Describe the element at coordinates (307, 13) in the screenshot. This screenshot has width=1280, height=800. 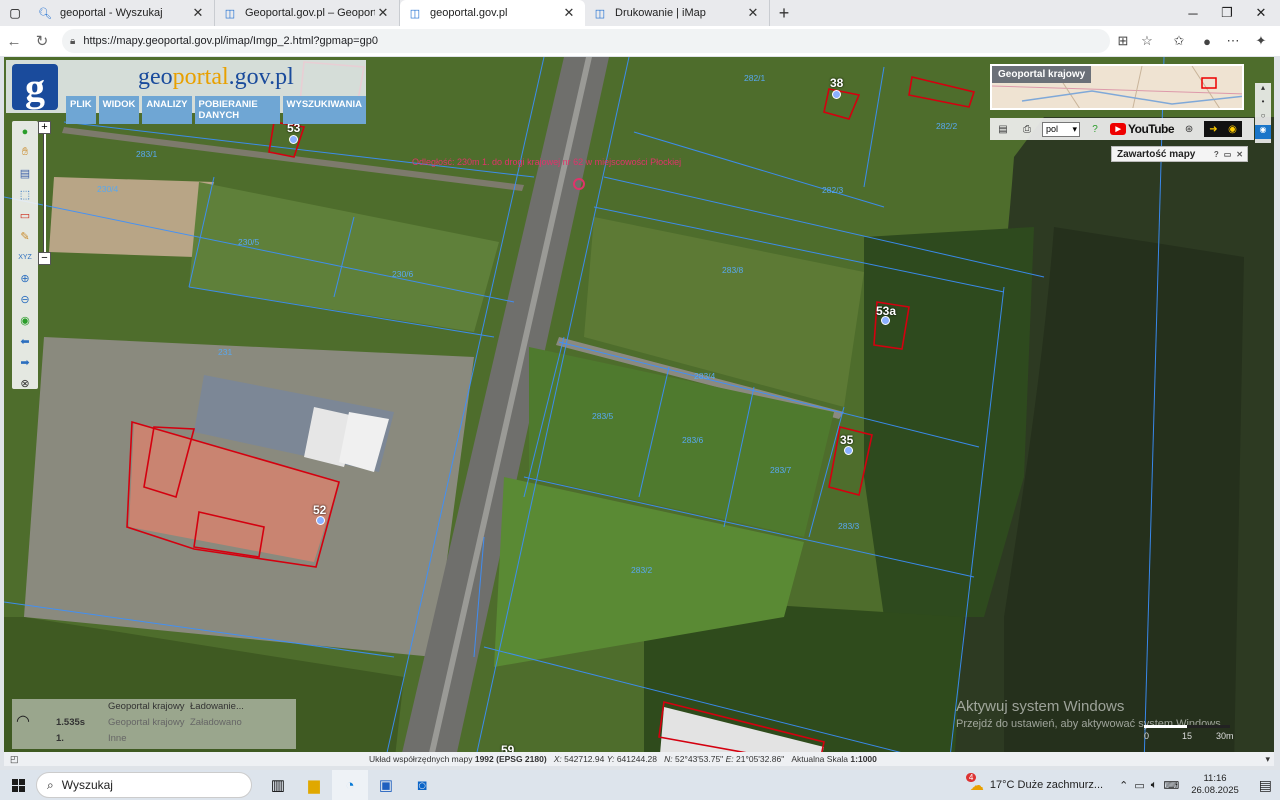
I see `tab-geoportal-infra: ◫ Geoportal.gov.pl – Geoportal Infr... ✕` at that location.